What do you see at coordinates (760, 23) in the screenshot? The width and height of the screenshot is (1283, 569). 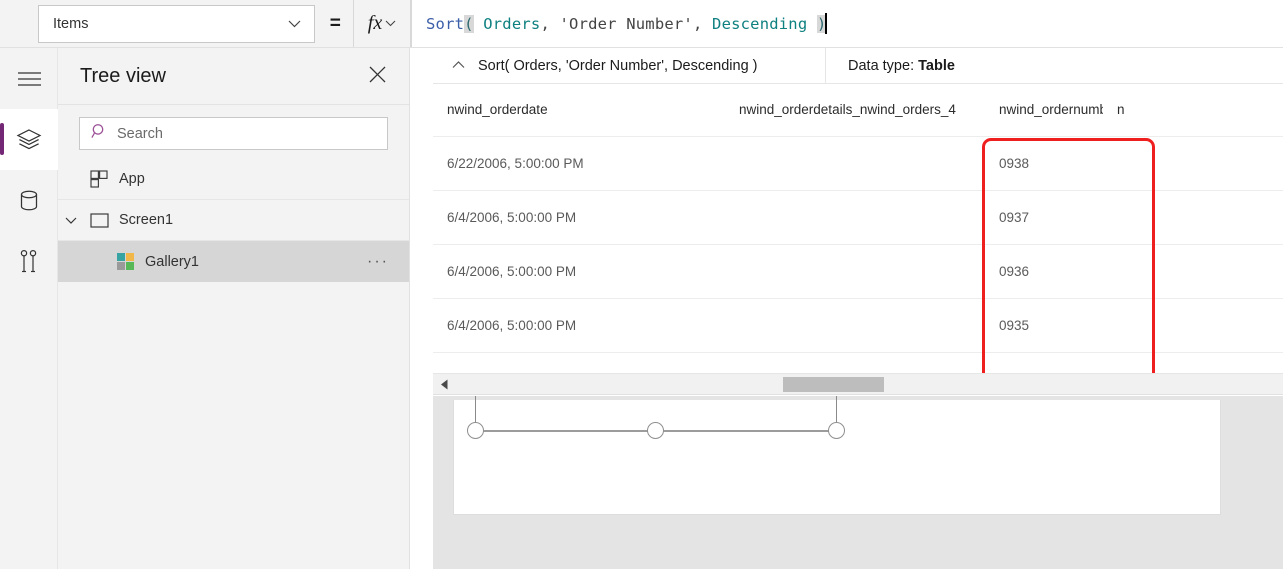 I see `formula-token: Descending` at bounding box center [760, 23].